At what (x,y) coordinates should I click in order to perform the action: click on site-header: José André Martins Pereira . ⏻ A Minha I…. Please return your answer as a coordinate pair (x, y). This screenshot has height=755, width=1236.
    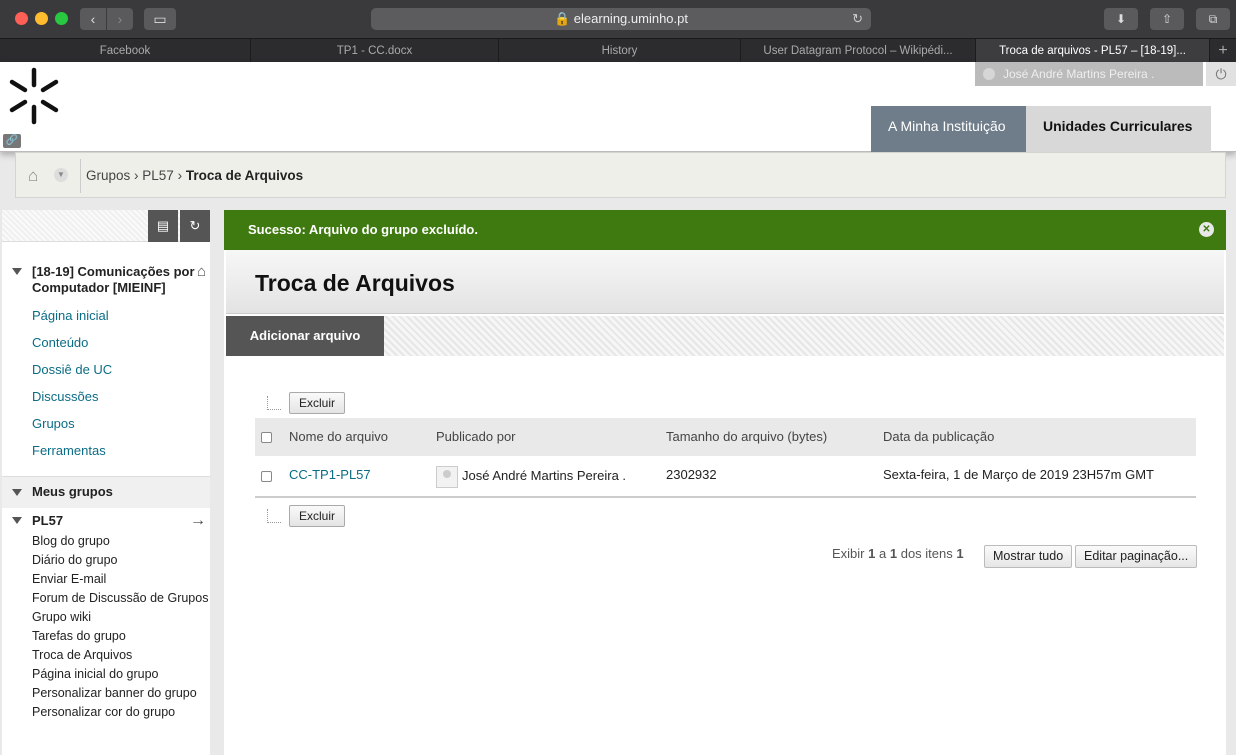
    Looking at the image, I should click on (618, 107).